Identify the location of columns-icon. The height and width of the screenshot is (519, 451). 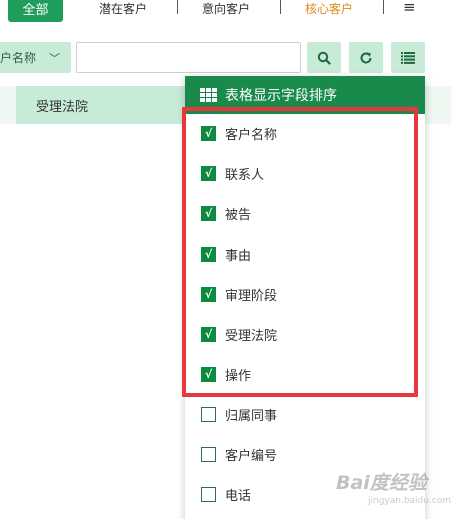
(408, 57).